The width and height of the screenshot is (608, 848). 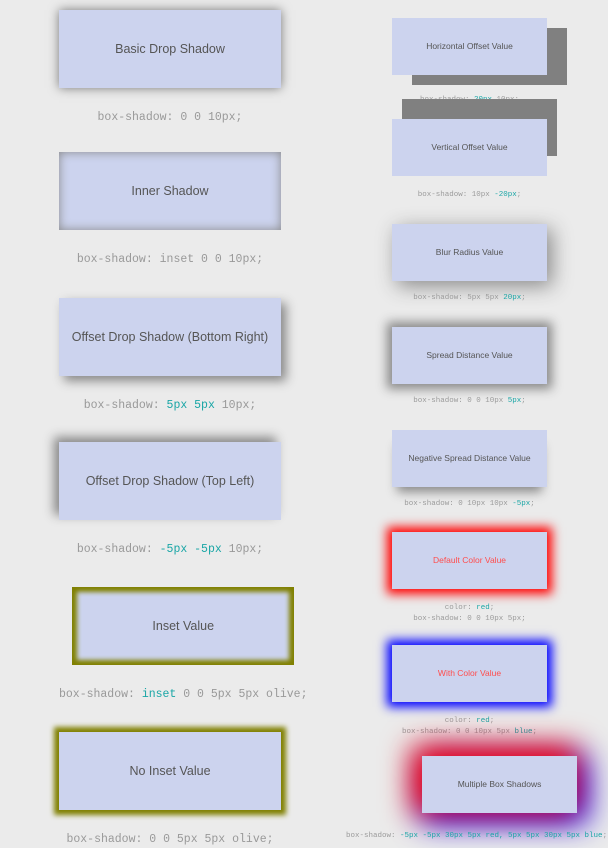 I want to click on code-token: -5px -5px, so click(x=190, y=549).